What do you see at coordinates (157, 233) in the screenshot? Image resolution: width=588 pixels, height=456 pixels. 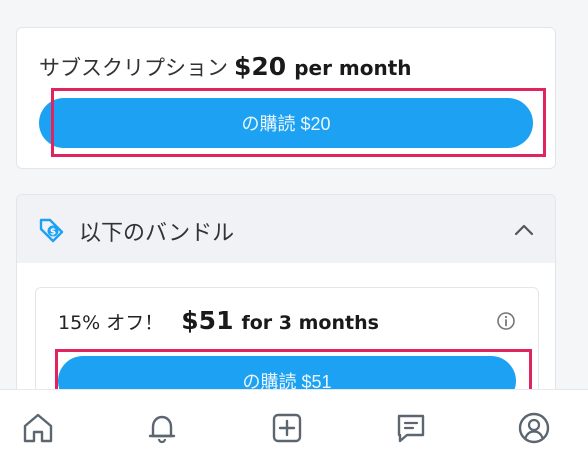 I see `bundle-title: 以下のバンドル` at bounding box center [157, 233].